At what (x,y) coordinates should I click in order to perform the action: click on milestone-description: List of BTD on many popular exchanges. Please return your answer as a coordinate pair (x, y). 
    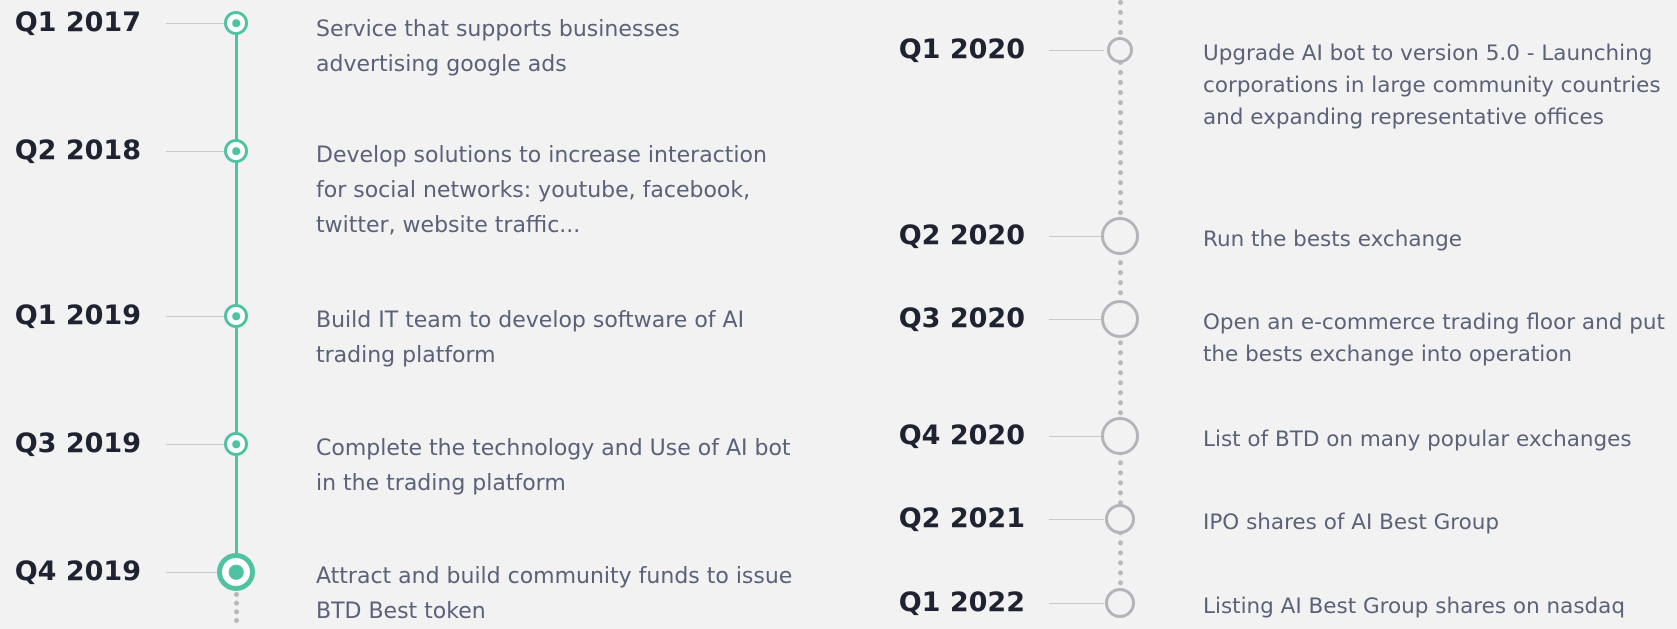
    Looking at the image, I should click on (1417, 439).